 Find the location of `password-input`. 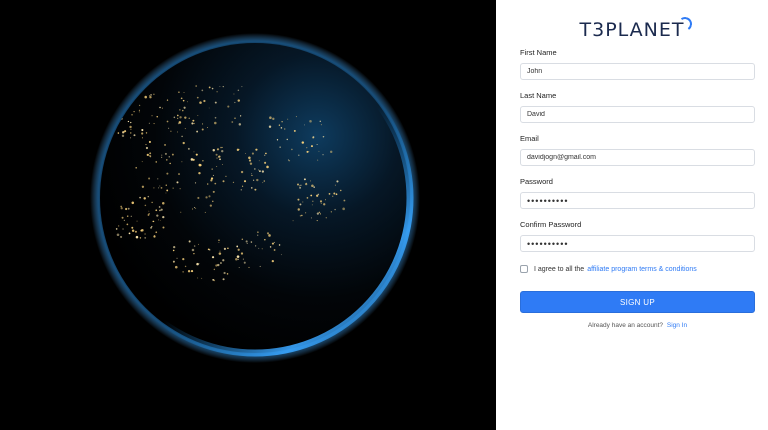

password-input is located at coordinates (637, 200).